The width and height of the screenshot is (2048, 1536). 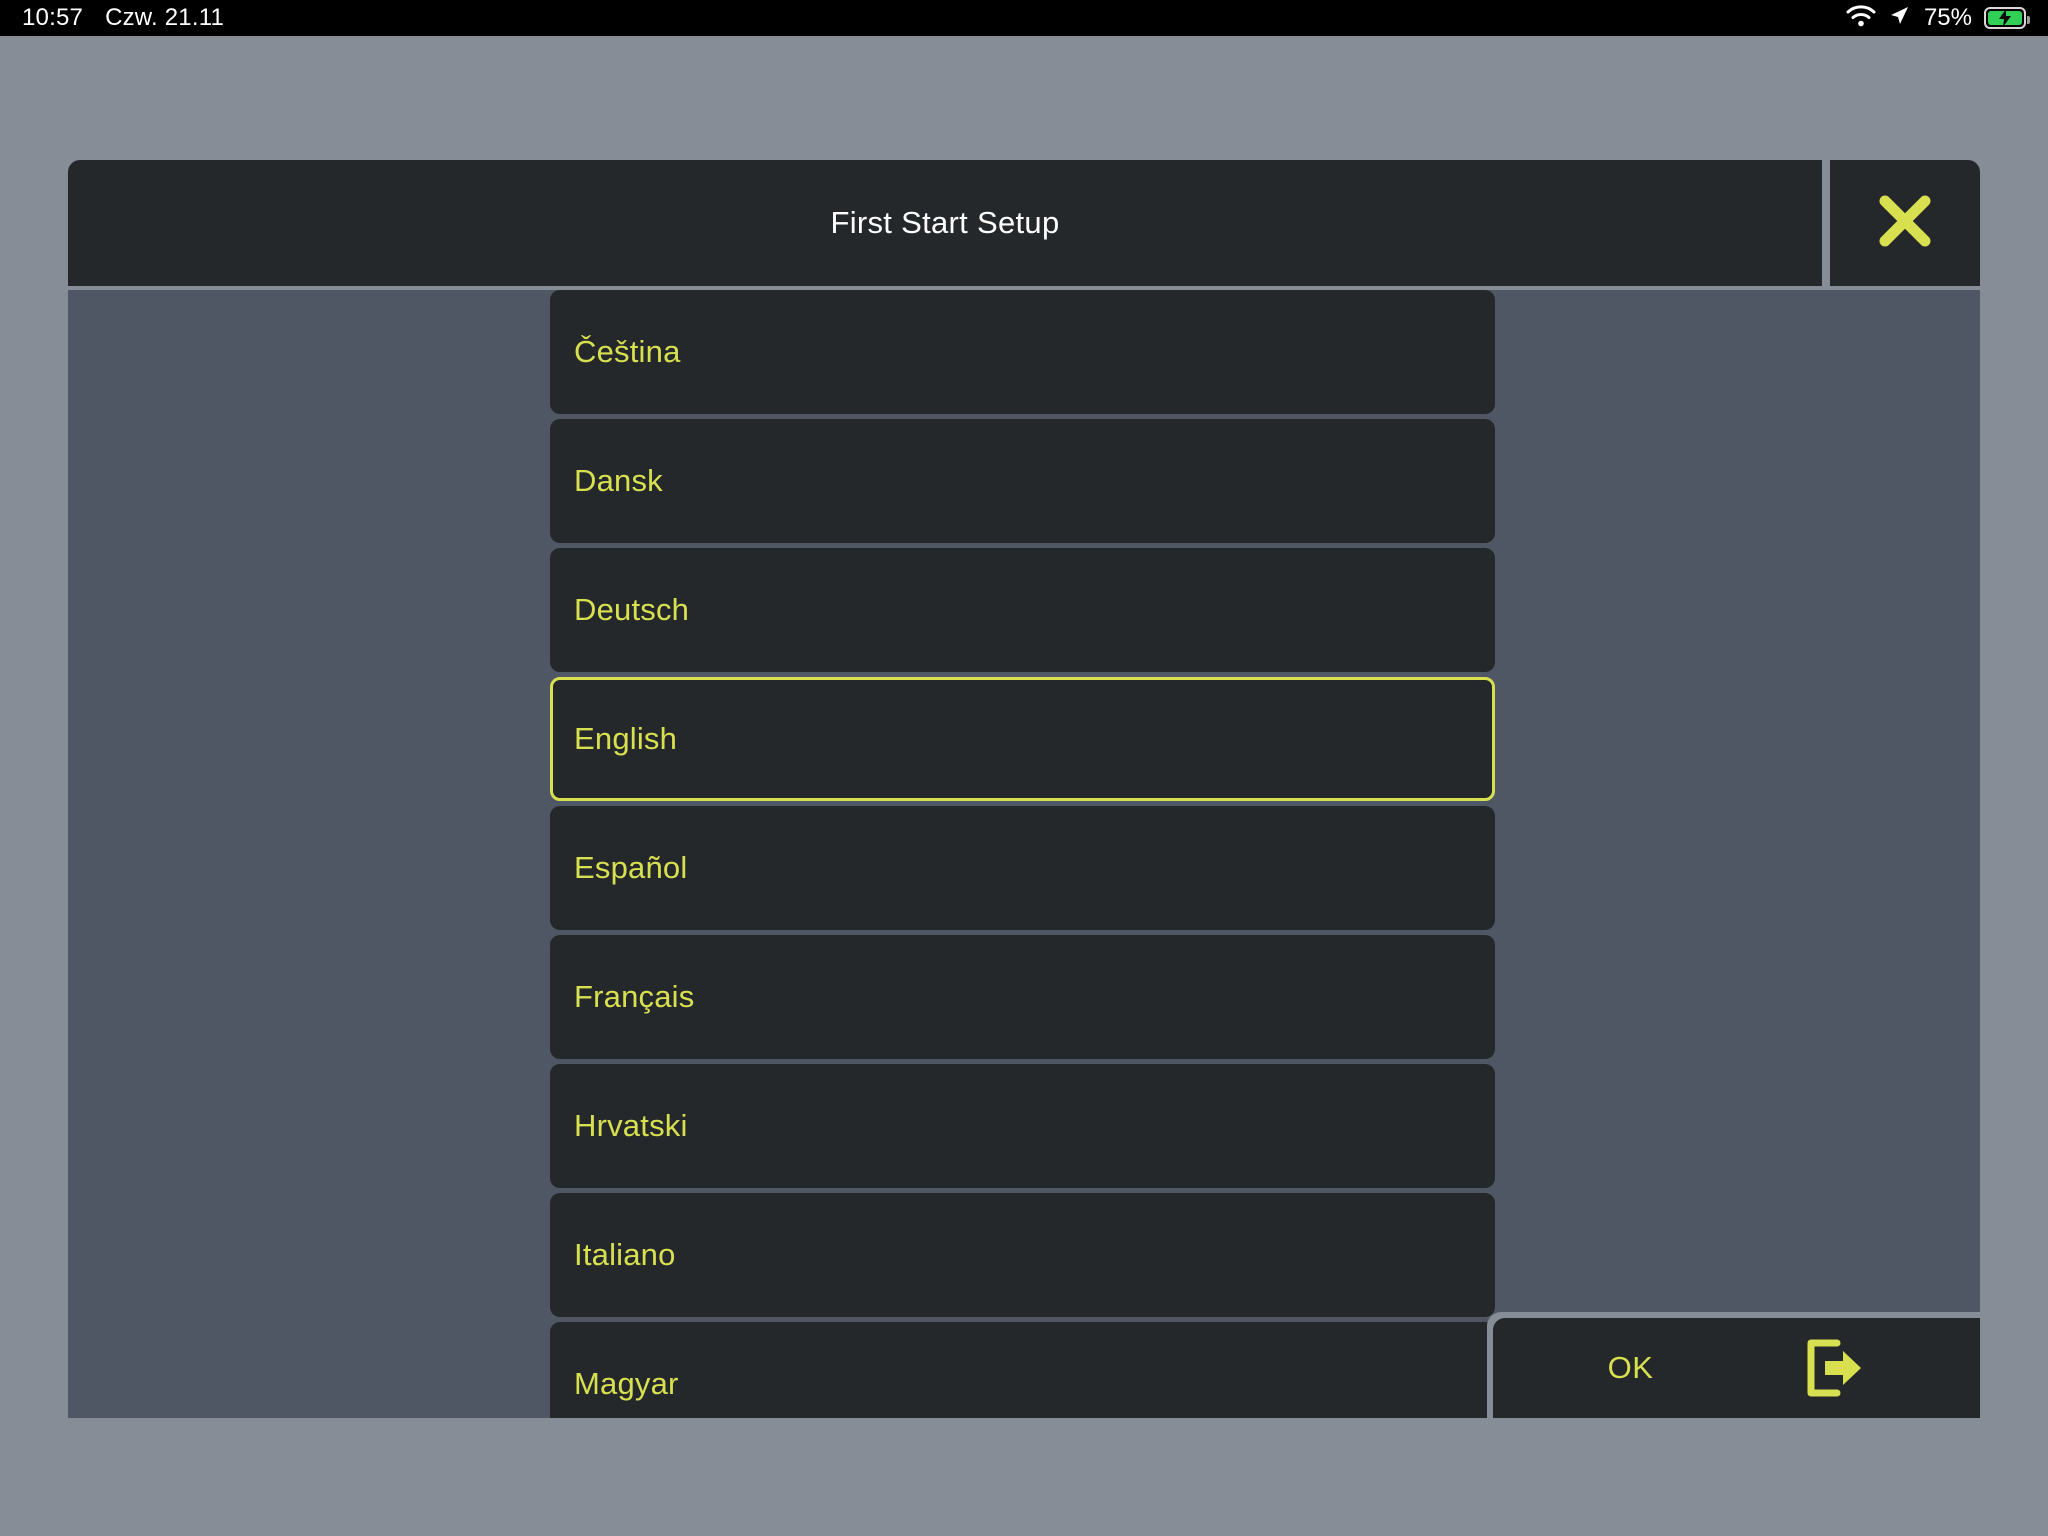 I want to click on page-title: First Start Setup, so click(x=945, y=222).